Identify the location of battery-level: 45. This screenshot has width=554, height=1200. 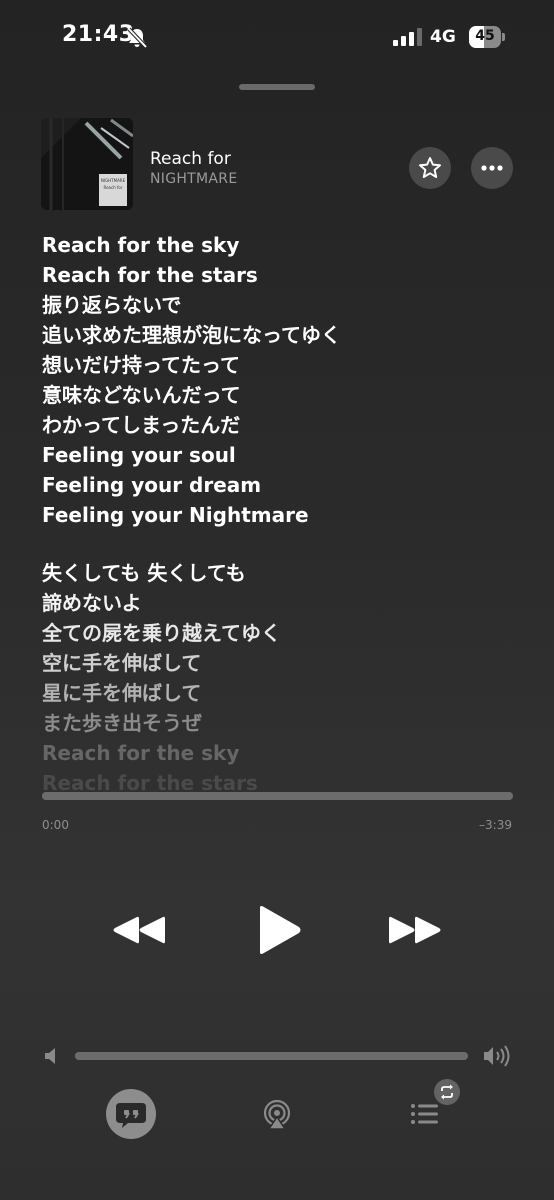
(485, 36).